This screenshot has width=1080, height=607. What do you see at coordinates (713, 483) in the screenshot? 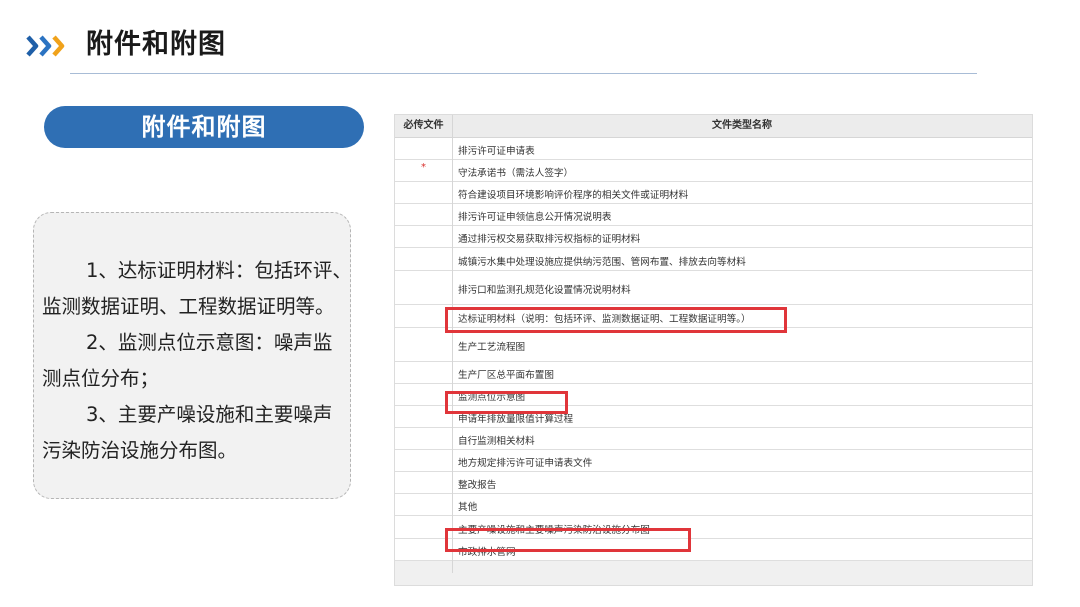
I see `table-row: 整改报告` at bounding box center [713, 483].